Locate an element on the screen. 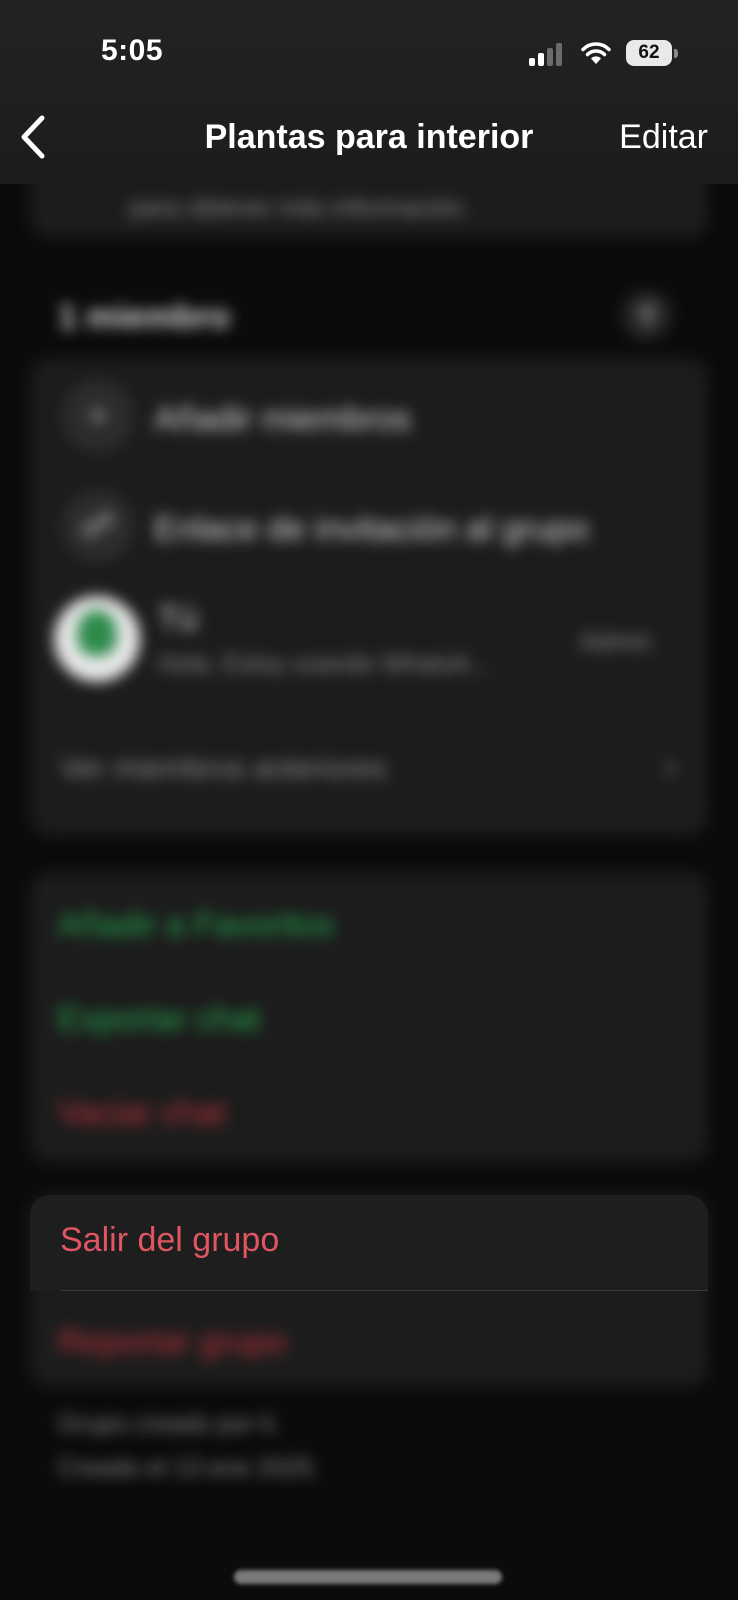  add-members-button: Añadir miembros is located at coordinates (282, 419).